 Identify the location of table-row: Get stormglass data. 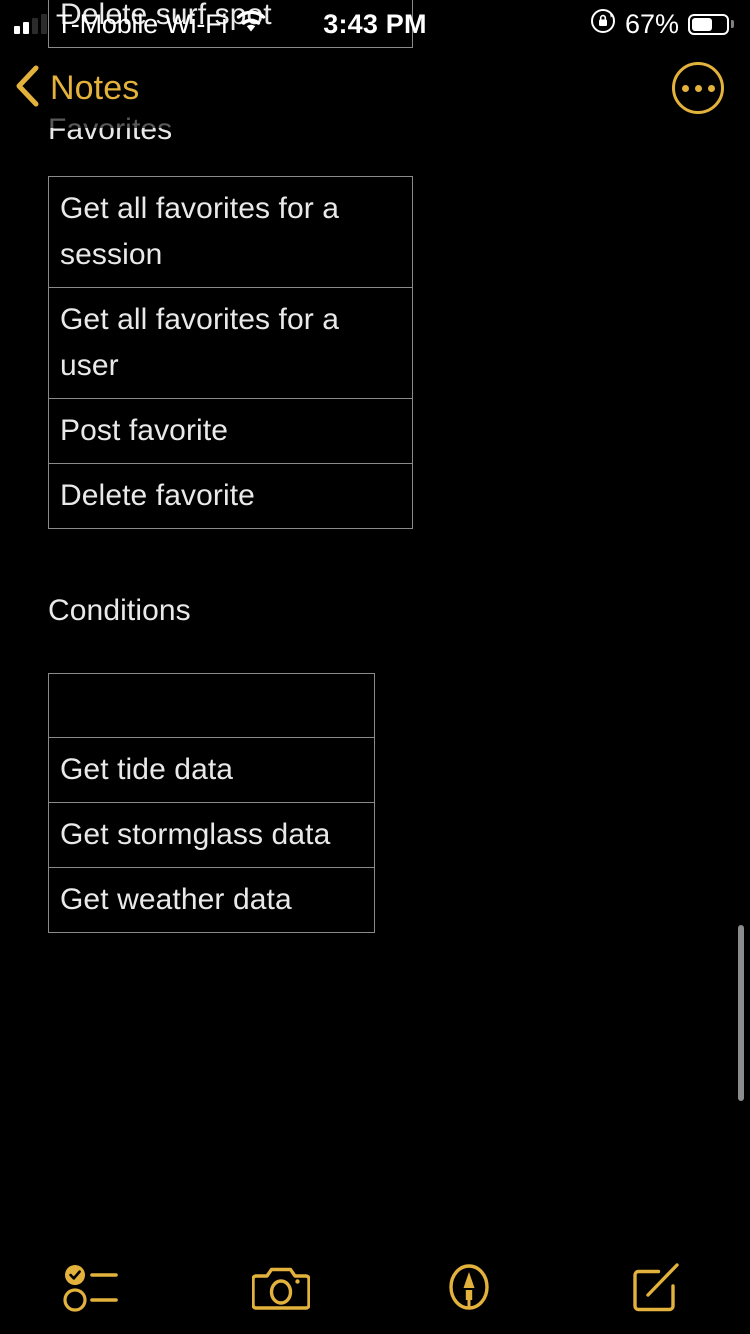
(211, 835).